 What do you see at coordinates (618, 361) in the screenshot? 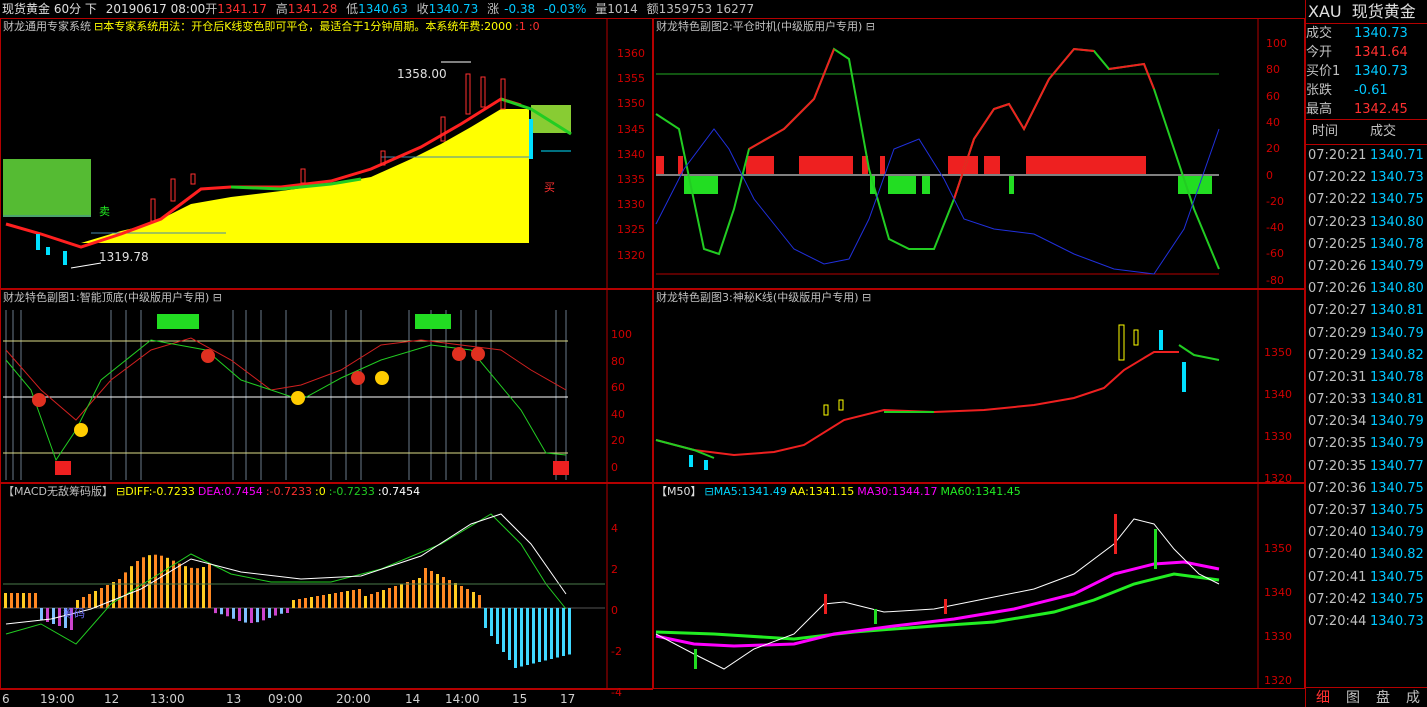
I see `axis-tick-label: 80` at bounding box center [618, 361].